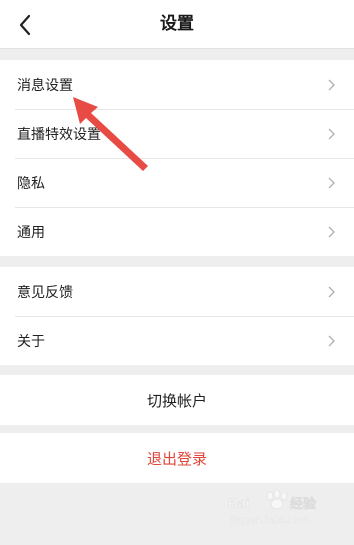  What do you see at coordinates (272, 507) in the screenshot?
I see `baidu-jingyan-watermark: Bai 经验 jingyan.baidu.com` at bounding box center [272, 507].